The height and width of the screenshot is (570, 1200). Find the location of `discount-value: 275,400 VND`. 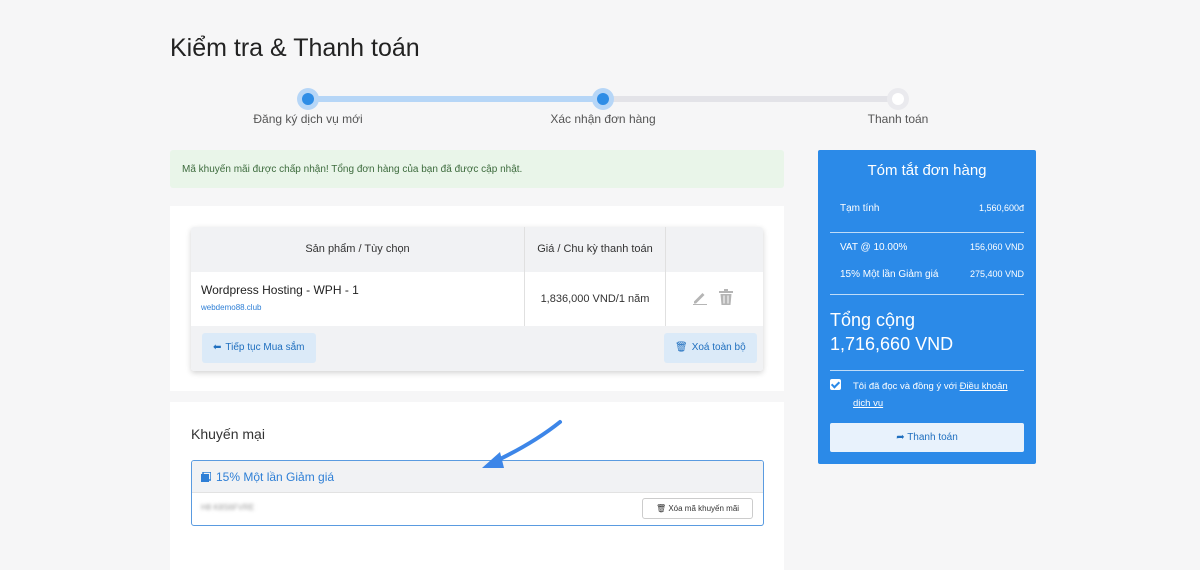

discount-value: 275,400 VND is located at coordinates (996, 274).